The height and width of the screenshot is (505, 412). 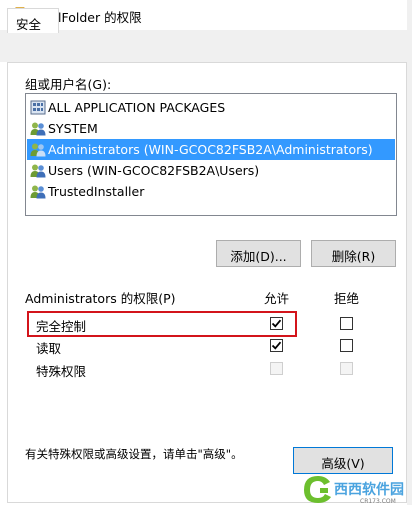 I want to click on title-bar: ShellFolder 的权限, so click(x=206, y=15).